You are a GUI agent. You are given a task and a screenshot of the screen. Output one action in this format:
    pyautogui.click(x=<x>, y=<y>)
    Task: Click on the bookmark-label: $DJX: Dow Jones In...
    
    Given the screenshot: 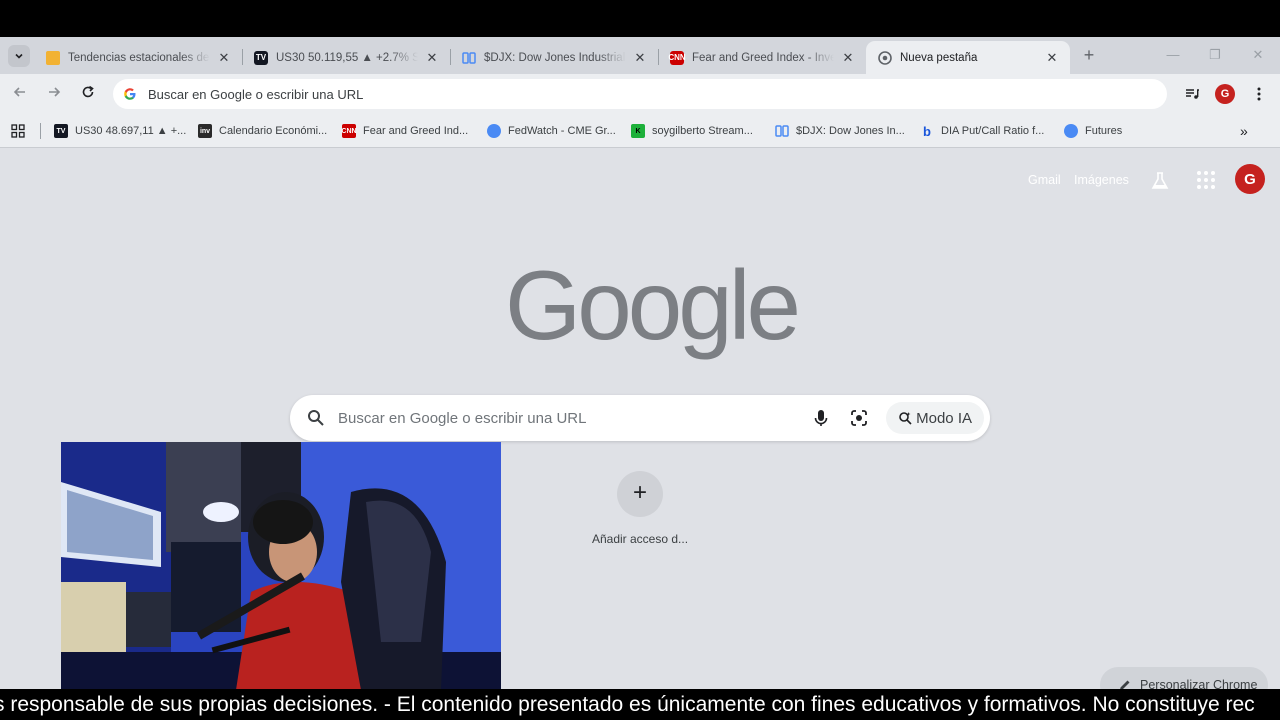 What is the action you would take?
    pyautogui.click(x=850, y=131)
    